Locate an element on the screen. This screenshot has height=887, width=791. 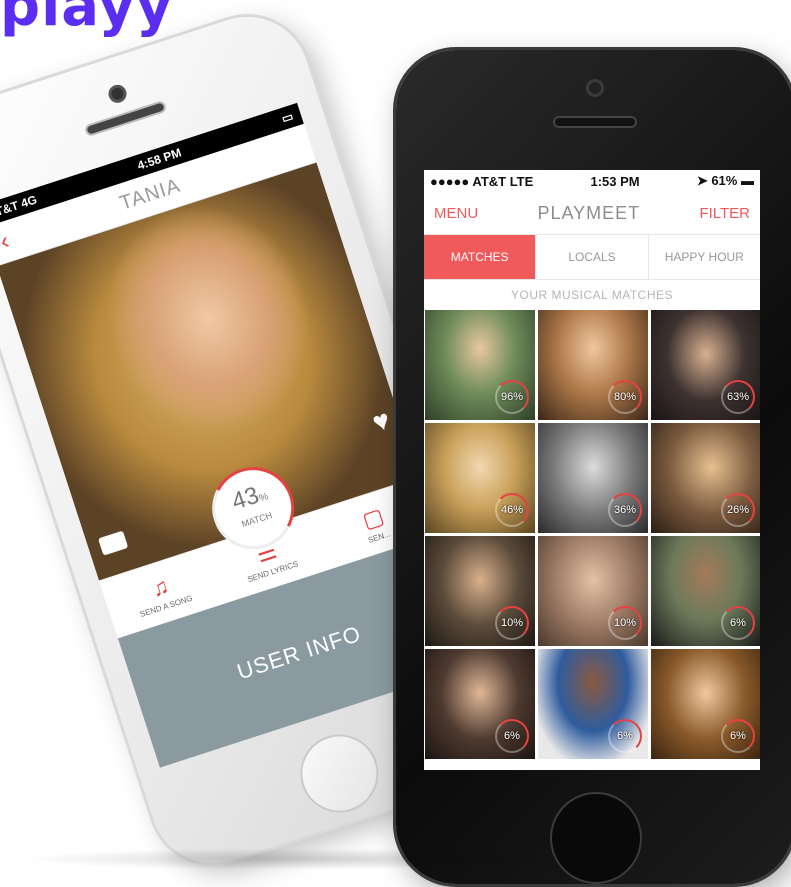
tab-bar: MATCHES LOCALS HAPPY HOUR is located at coordinates (592, 257).